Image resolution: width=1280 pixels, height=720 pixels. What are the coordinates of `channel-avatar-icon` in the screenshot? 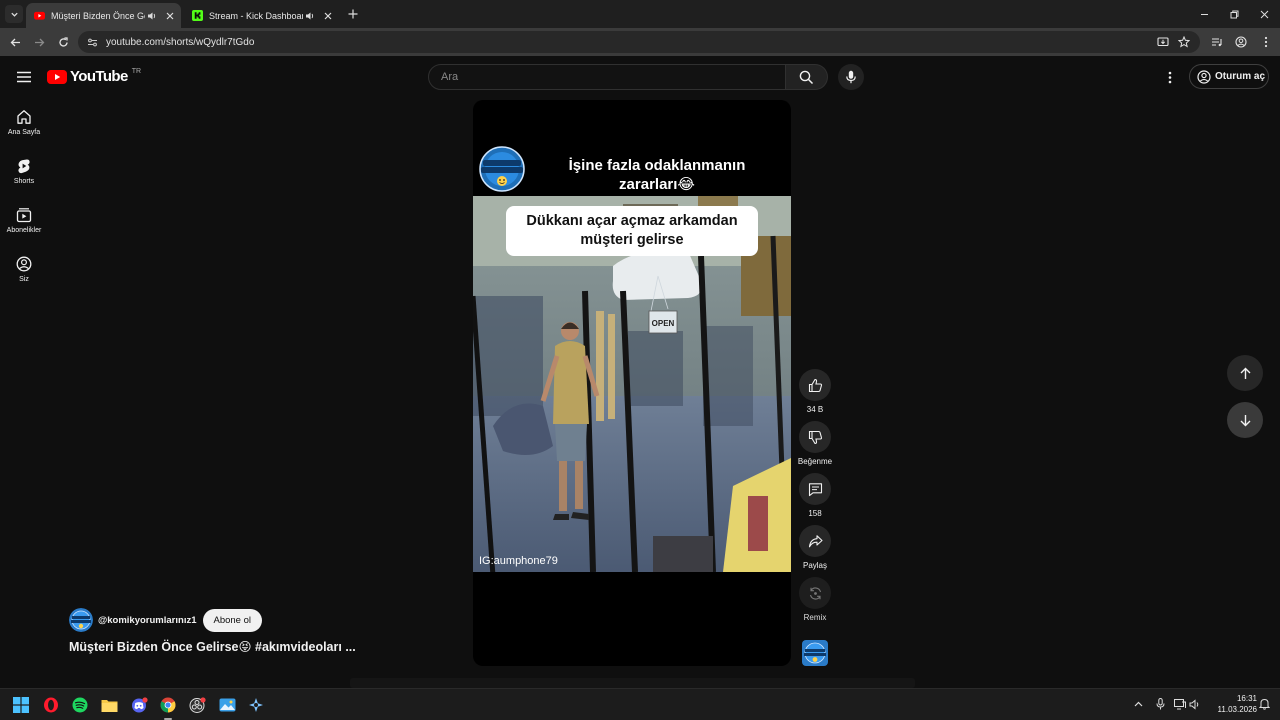 It's located at (815, 653).